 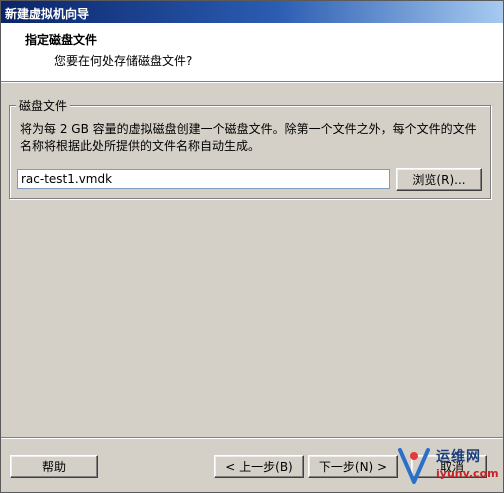 I want to click on footer-divider, so click(x=252, y=438).